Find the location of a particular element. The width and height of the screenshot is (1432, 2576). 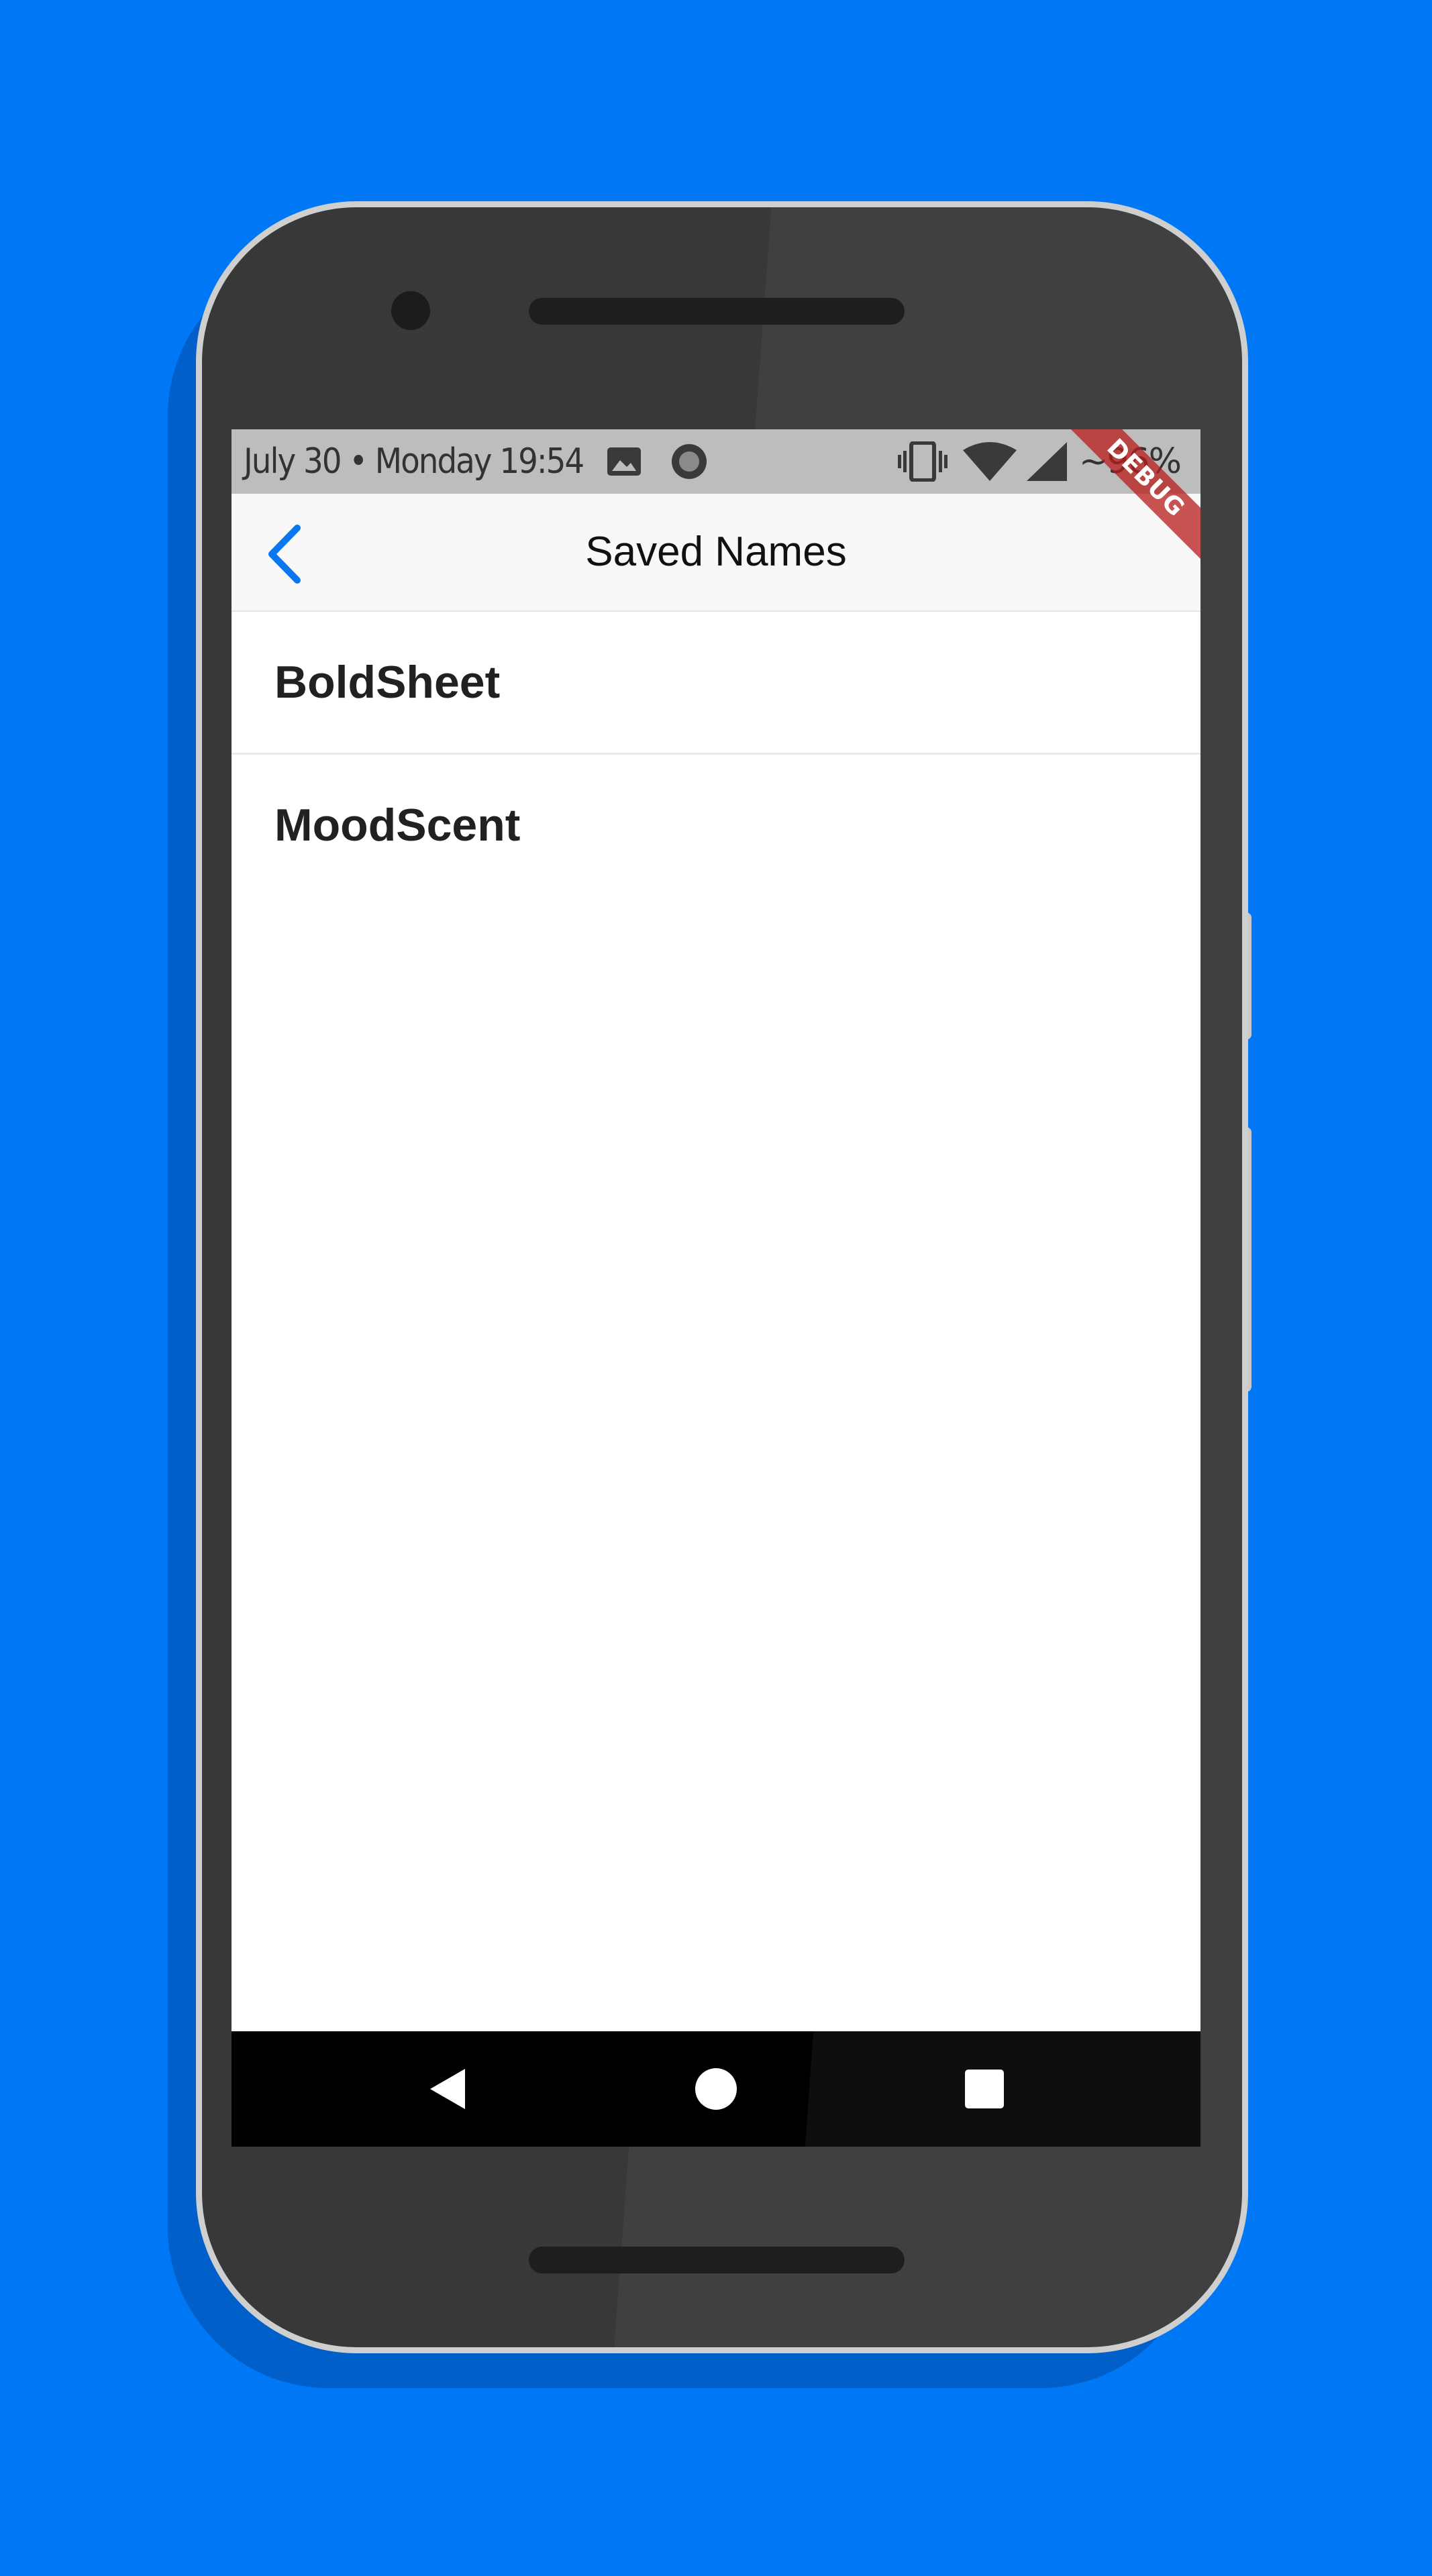

wifi-icon is located at coordinates (990, 461).